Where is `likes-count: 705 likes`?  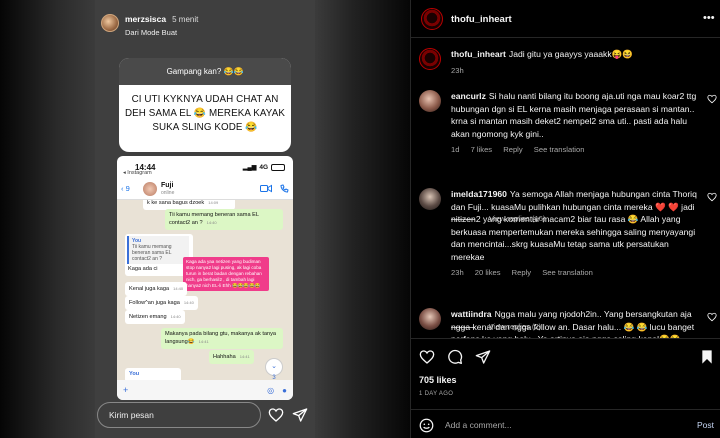
likes-count: 705 likes is located at coordinates (438, 380).